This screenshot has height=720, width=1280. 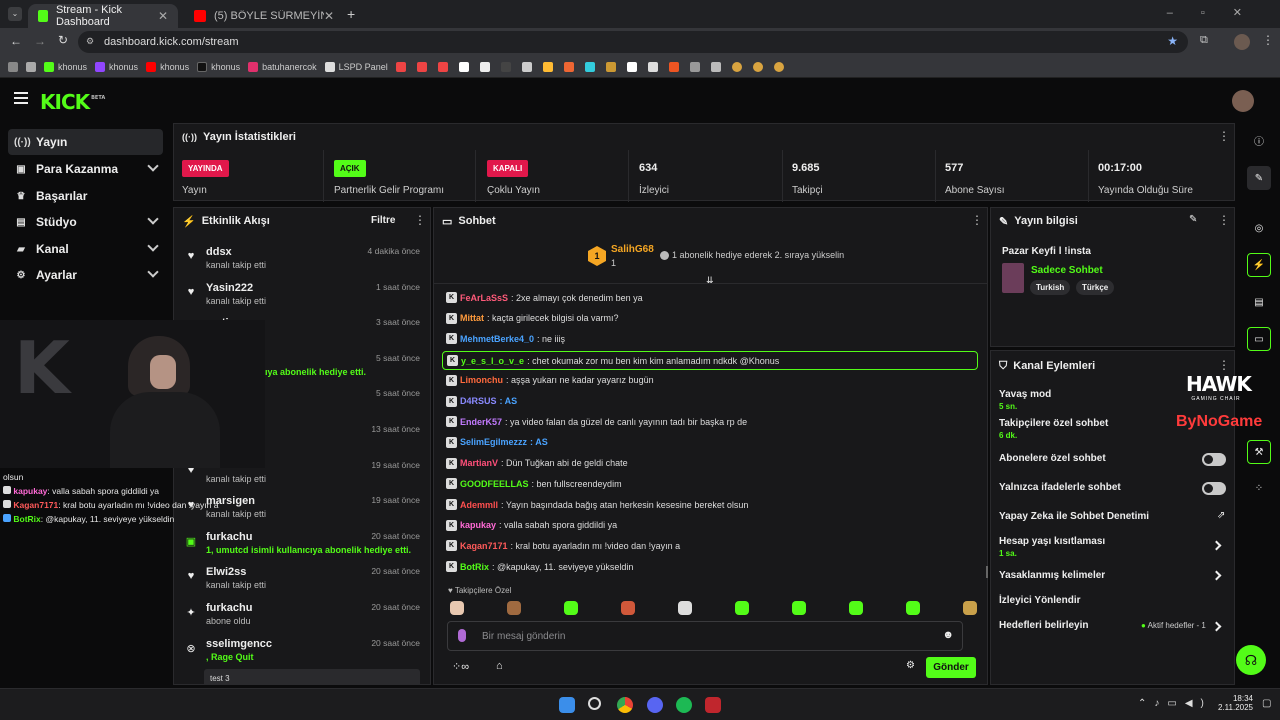 I want to click on chat-username: kapukay, so click(x=478, y=525).